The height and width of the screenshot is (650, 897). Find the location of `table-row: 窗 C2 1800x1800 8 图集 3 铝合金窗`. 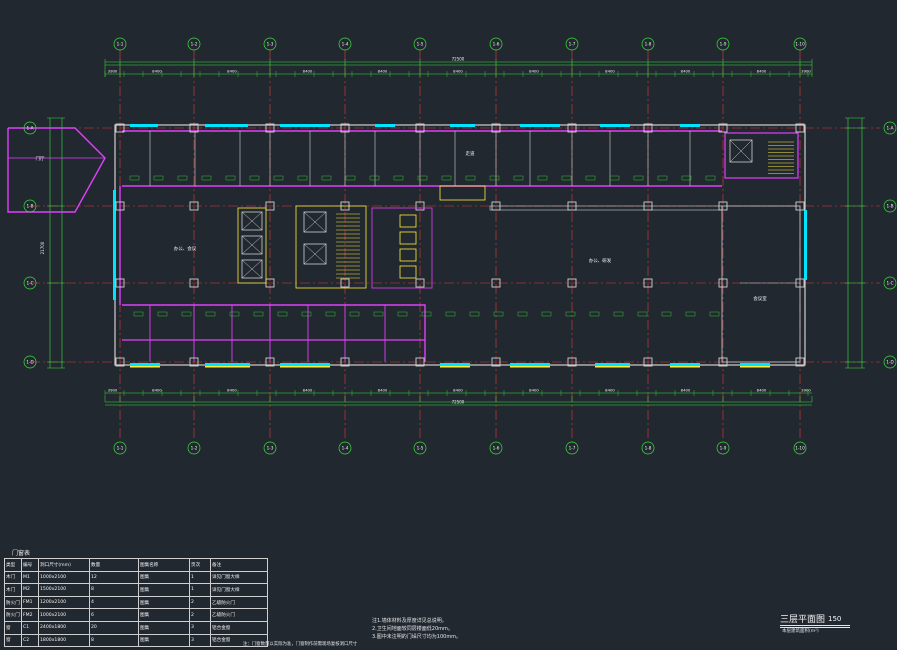

table-row: 窗 C2 1800x1800 8 图集 3 铝合金窗 is located at coordinates (136, 640).